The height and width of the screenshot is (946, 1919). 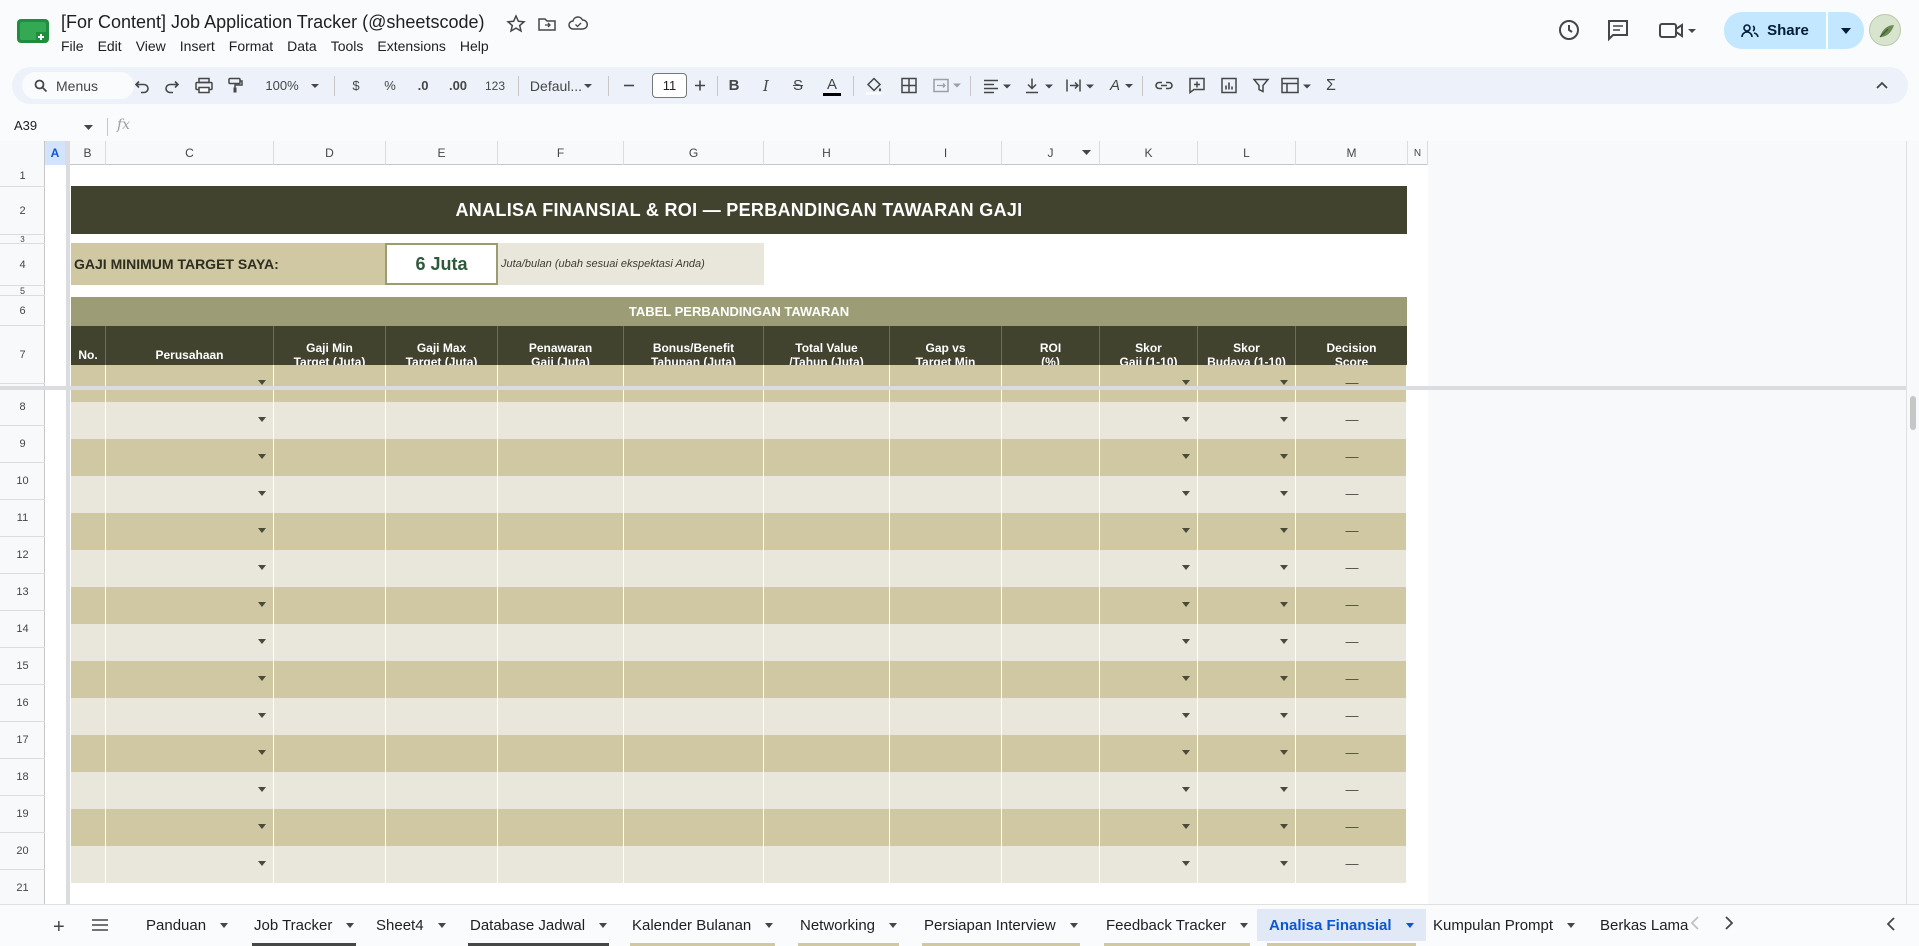 What do you see at coordinates (1891, 924) in the screenshot?
I see `side-panel-toggle-icon` at bounding box center [1891, 924].